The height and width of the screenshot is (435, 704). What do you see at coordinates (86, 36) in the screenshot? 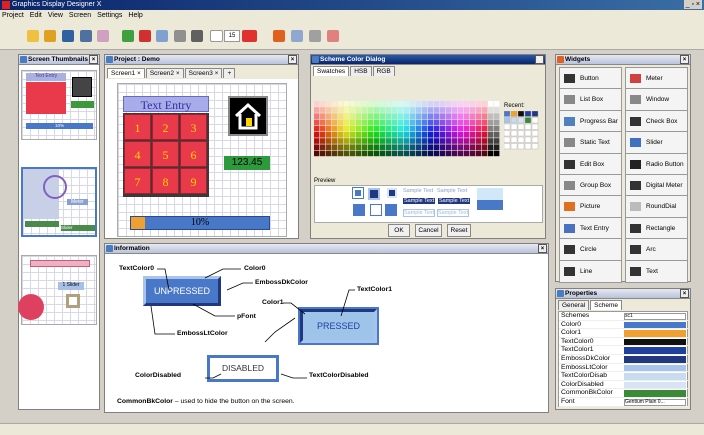
I see `save-as-icon` at bounding box center [86, 36].